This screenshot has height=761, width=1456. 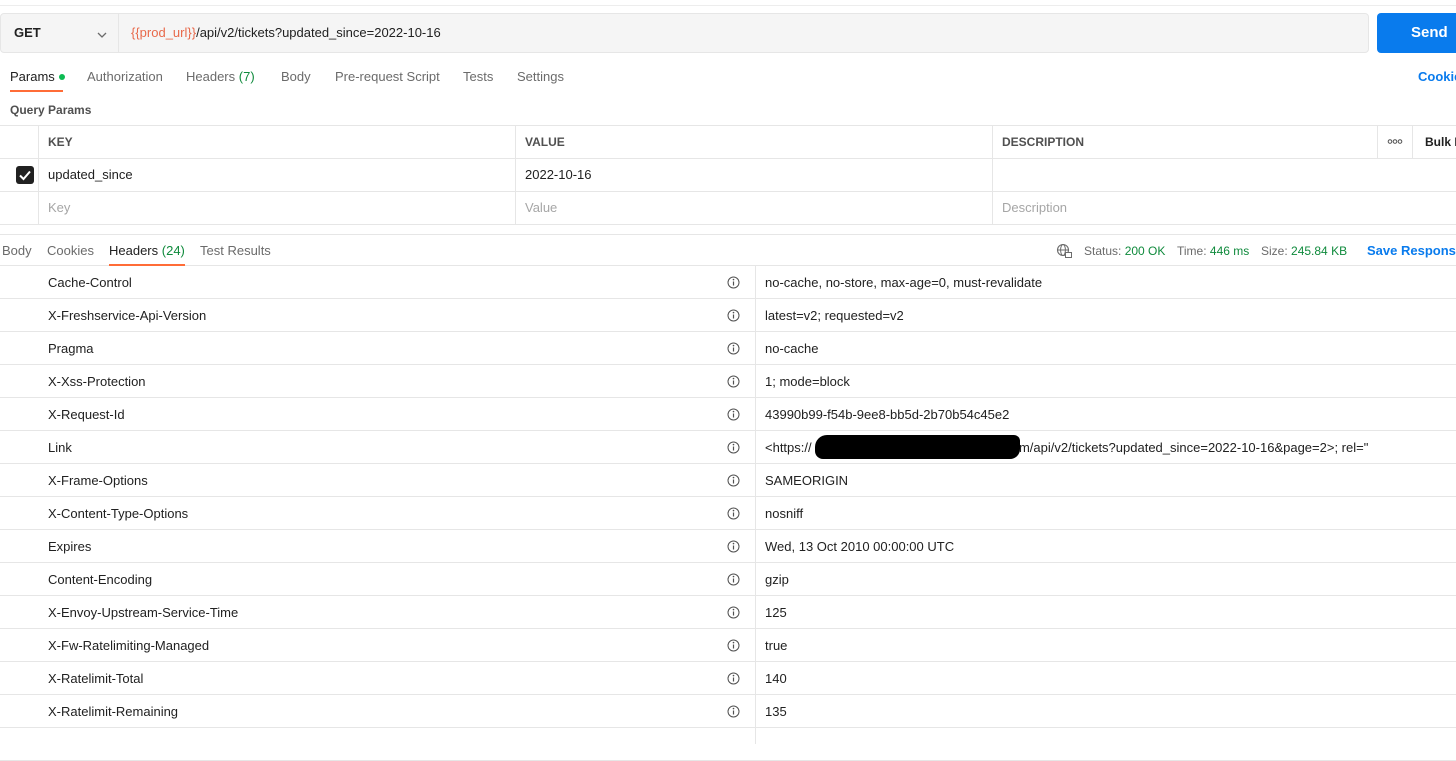 What do you see at coordinates (129, 645) in the screenshot?
I see `header-key: X-Fw-Ratelimiting-Managed` at bounding box center [129, 645].